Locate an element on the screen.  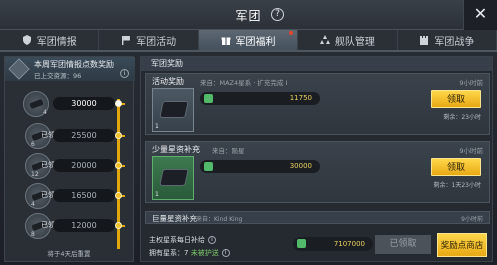
owned-systems-count: 7 is located at coordinates (186, 253).